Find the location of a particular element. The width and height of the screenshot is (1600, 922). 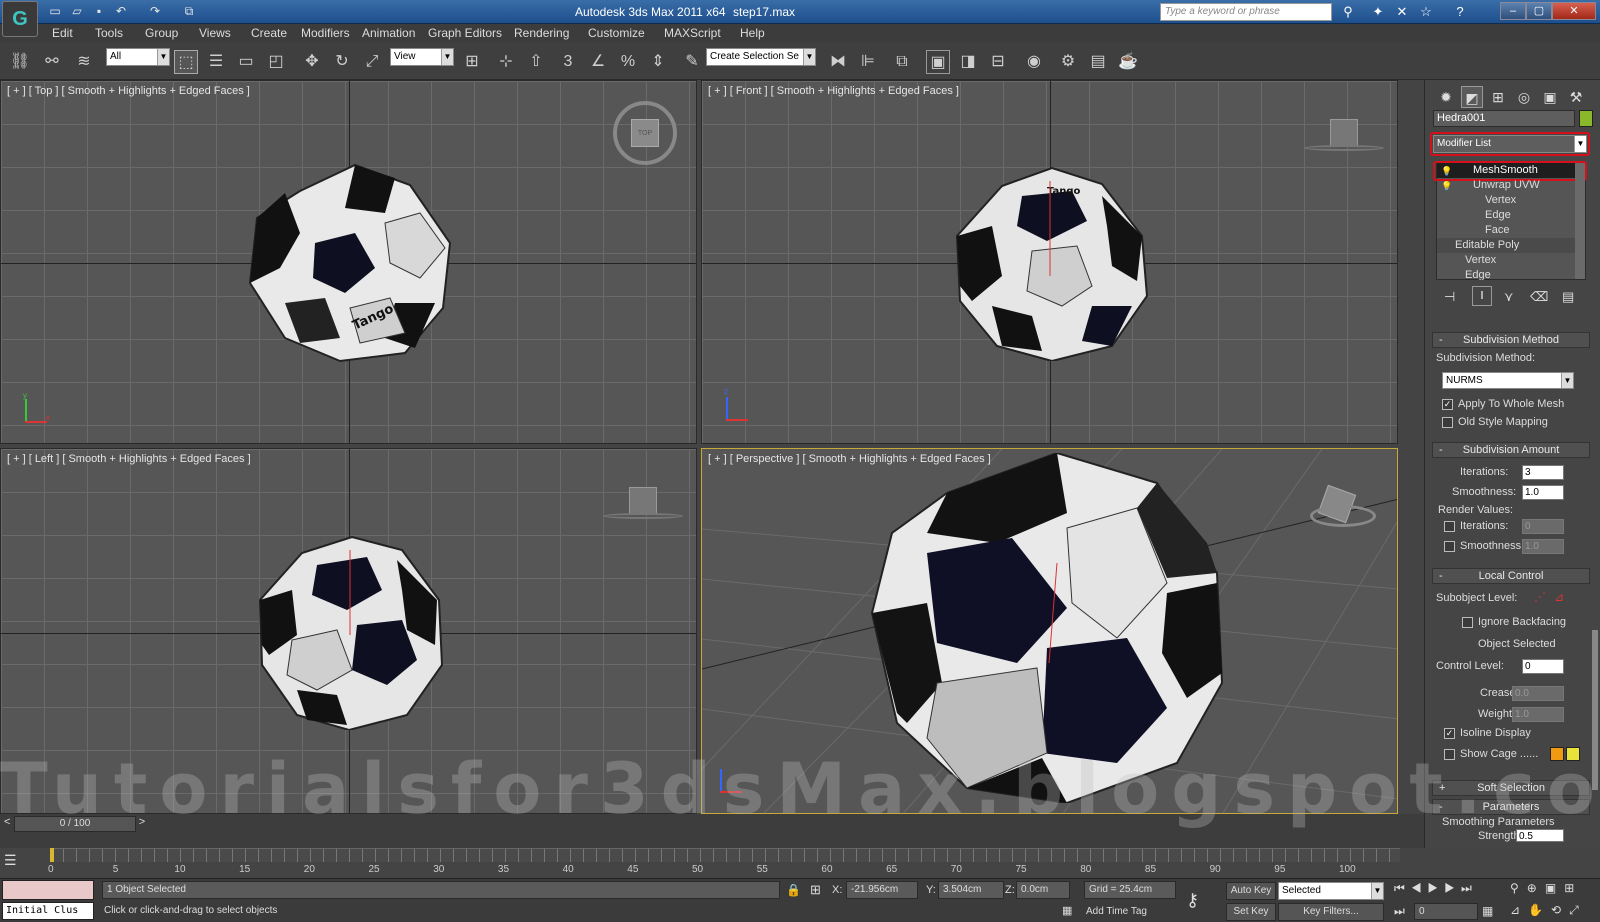

set-key-key-icon: ⚷ is located at coordinates (1192, 900).